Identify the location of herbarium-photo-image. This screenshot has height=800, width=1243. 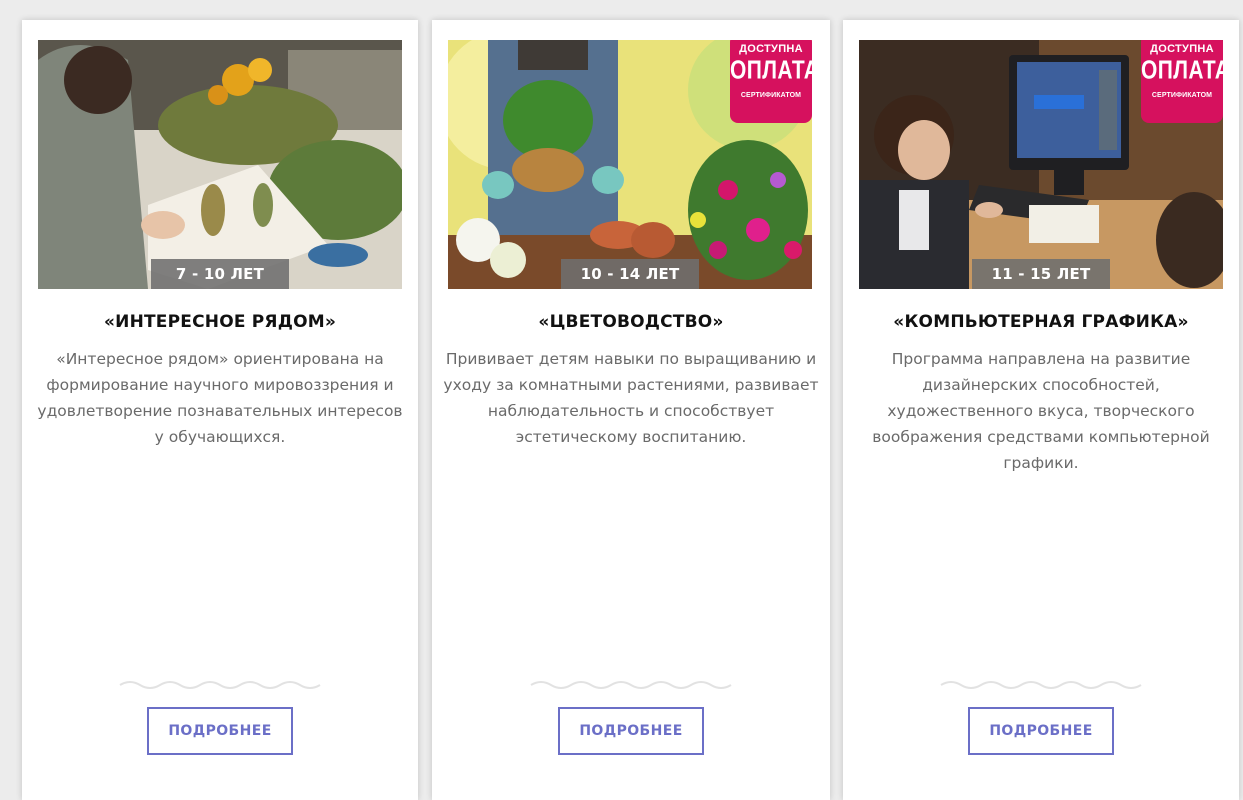
(220, 164).